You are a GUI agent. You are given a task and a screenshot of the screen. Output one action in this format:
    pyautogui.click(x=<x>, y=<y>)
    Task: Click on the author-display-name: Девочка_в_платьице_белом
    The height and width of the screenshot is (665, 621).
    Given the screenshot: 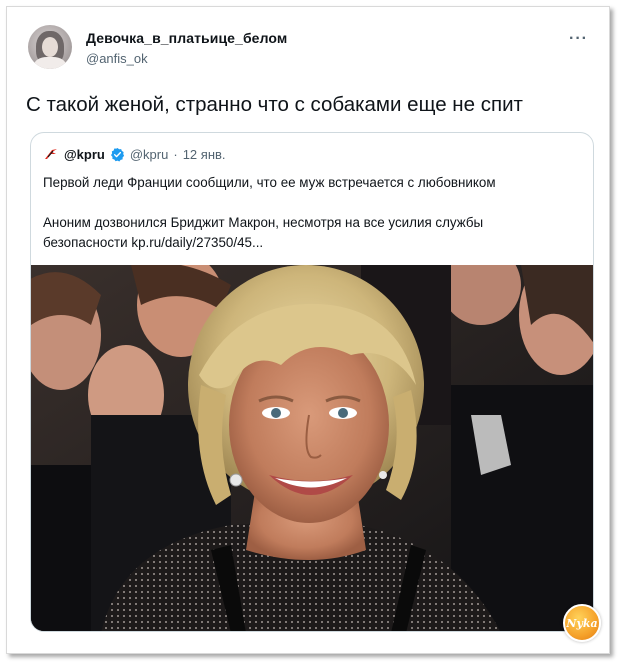 What is the action you would take?
    pyautogui.click(x=186, y=38)
    